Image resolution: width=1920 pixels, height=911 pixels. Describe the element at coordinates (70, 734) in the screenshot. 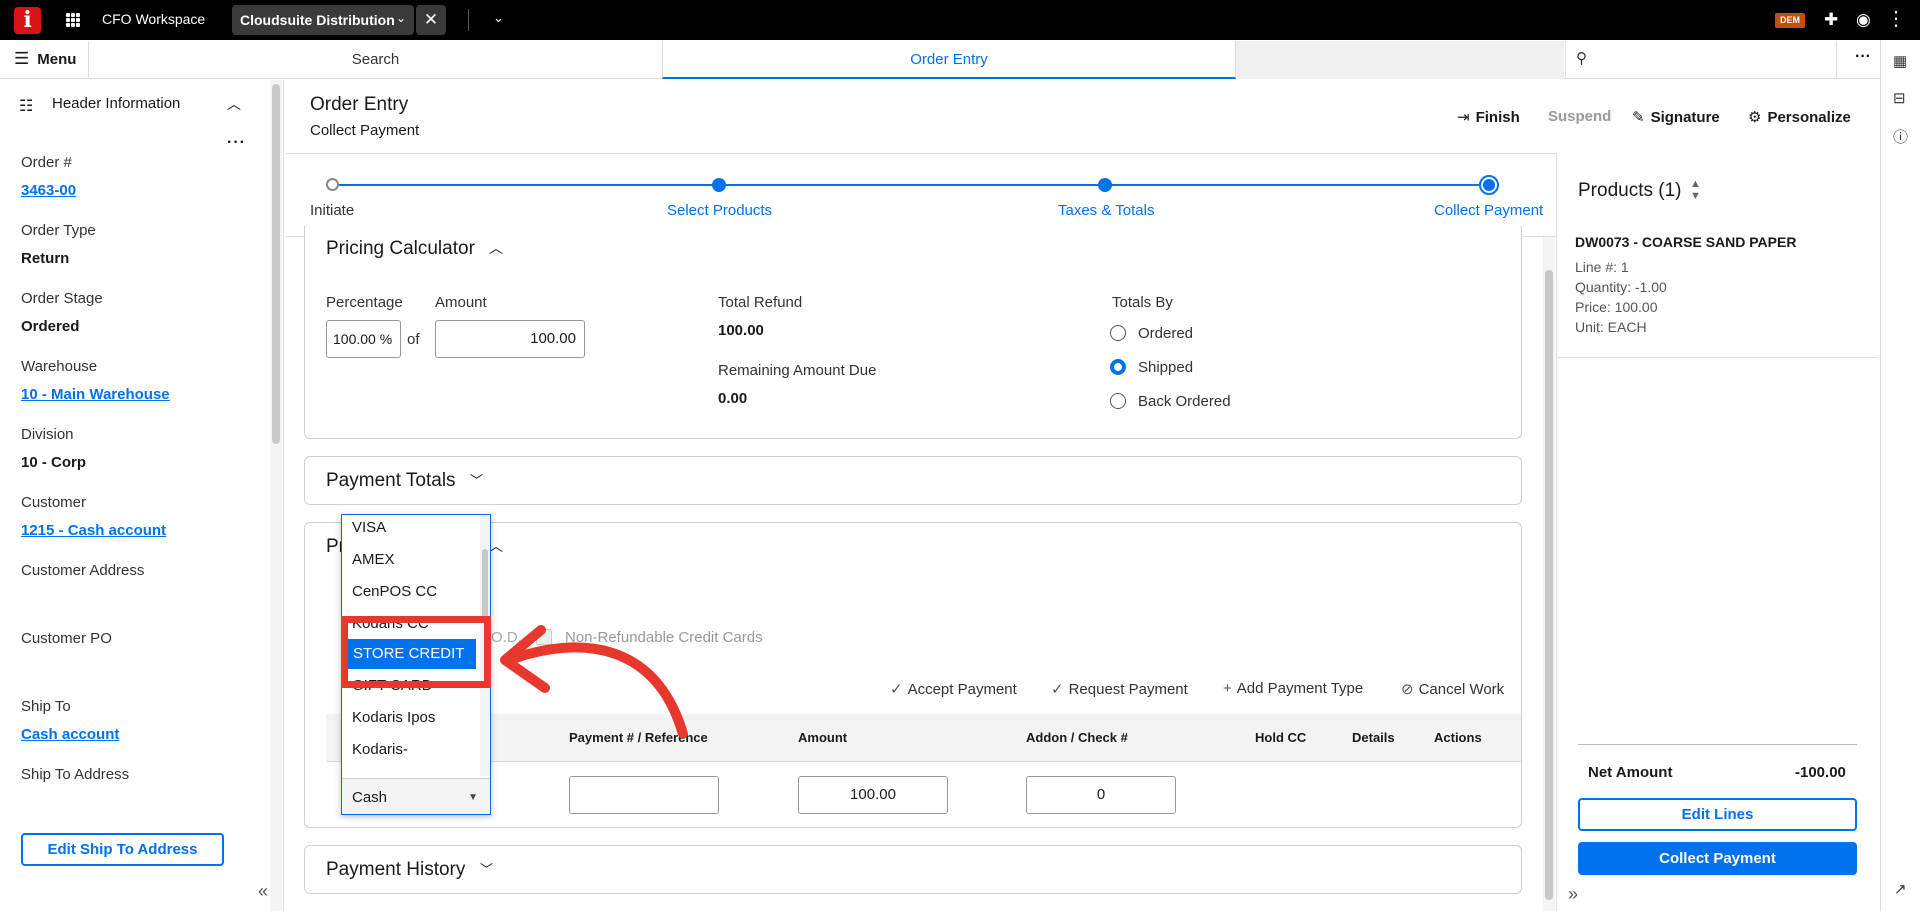

I see `ship-to-link: Cash account` at that location.